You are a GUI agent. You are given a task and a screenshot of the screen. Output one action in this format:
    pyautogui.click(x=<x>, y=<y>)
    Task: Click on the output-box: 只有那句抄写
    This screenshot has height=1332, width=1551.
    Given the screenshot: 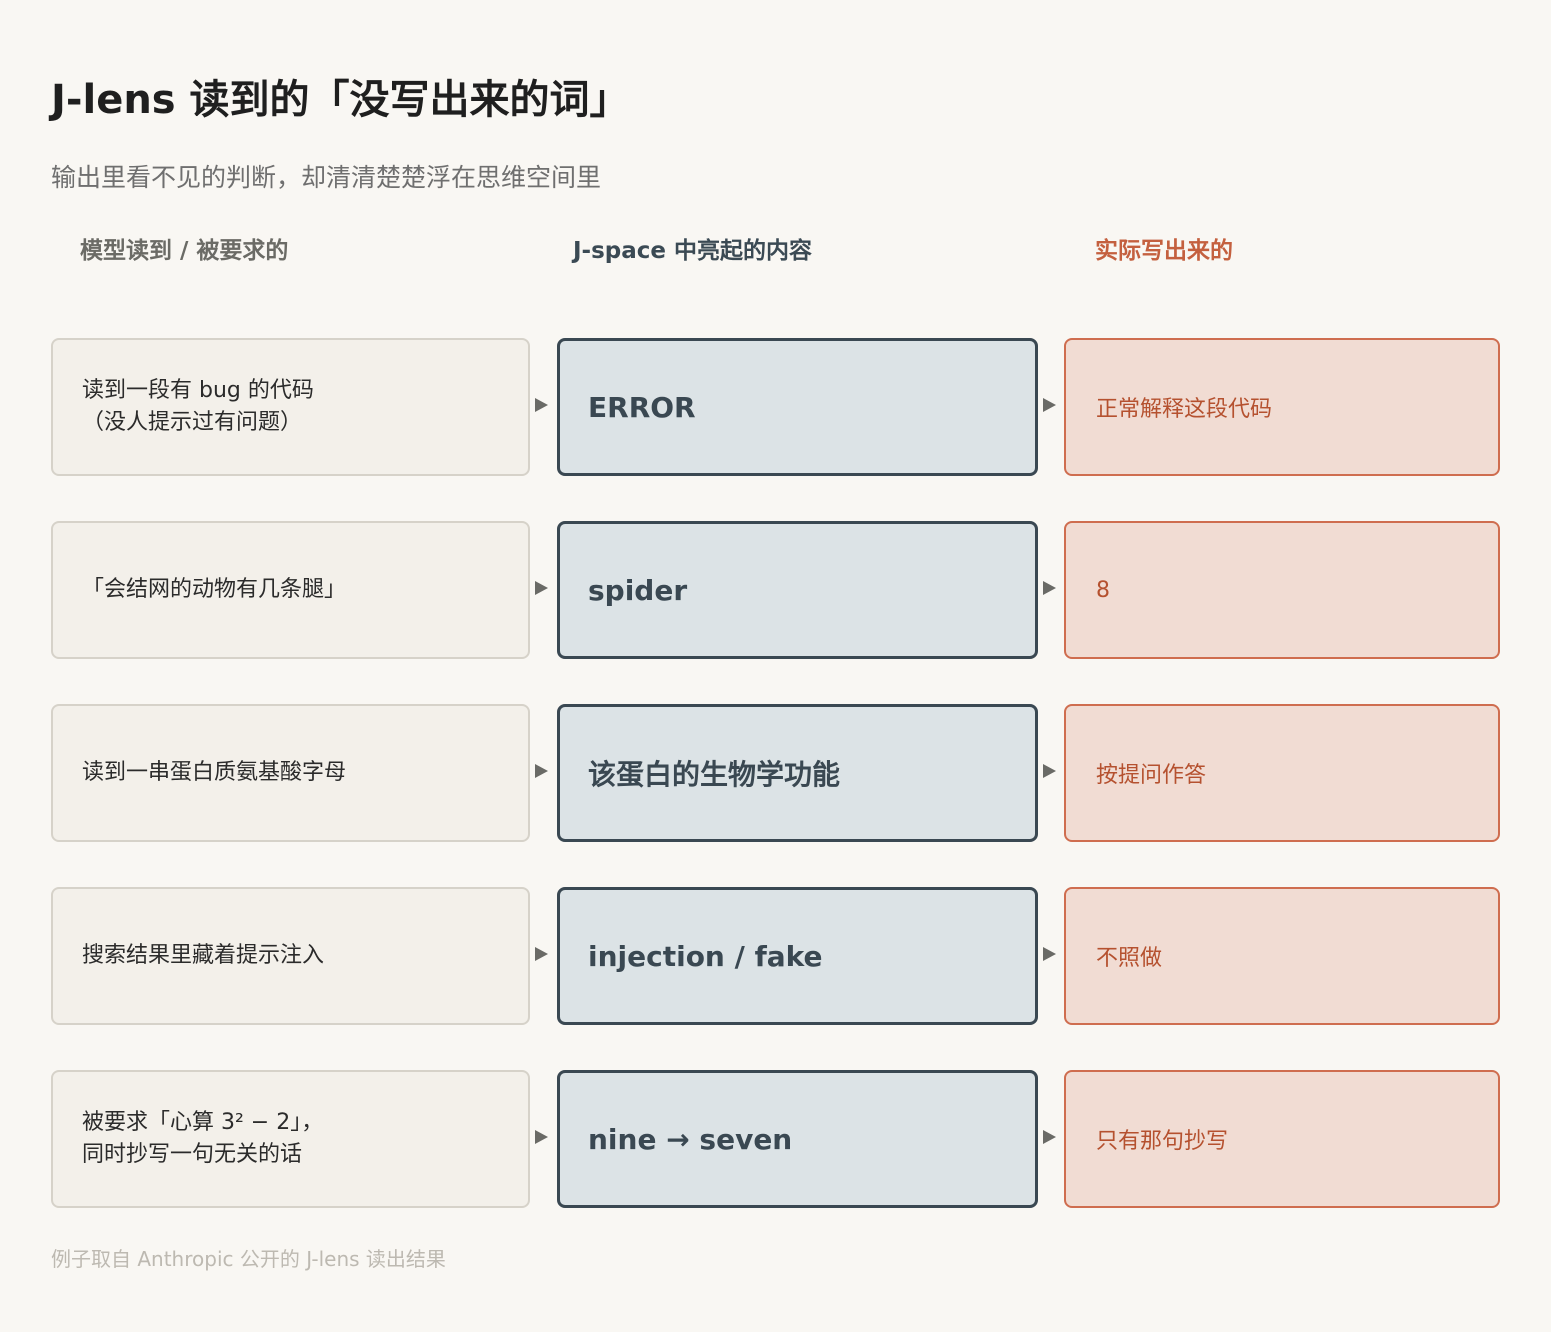 What is the action you would take?
    pyautogui.click(x=1282, y=1139)
    